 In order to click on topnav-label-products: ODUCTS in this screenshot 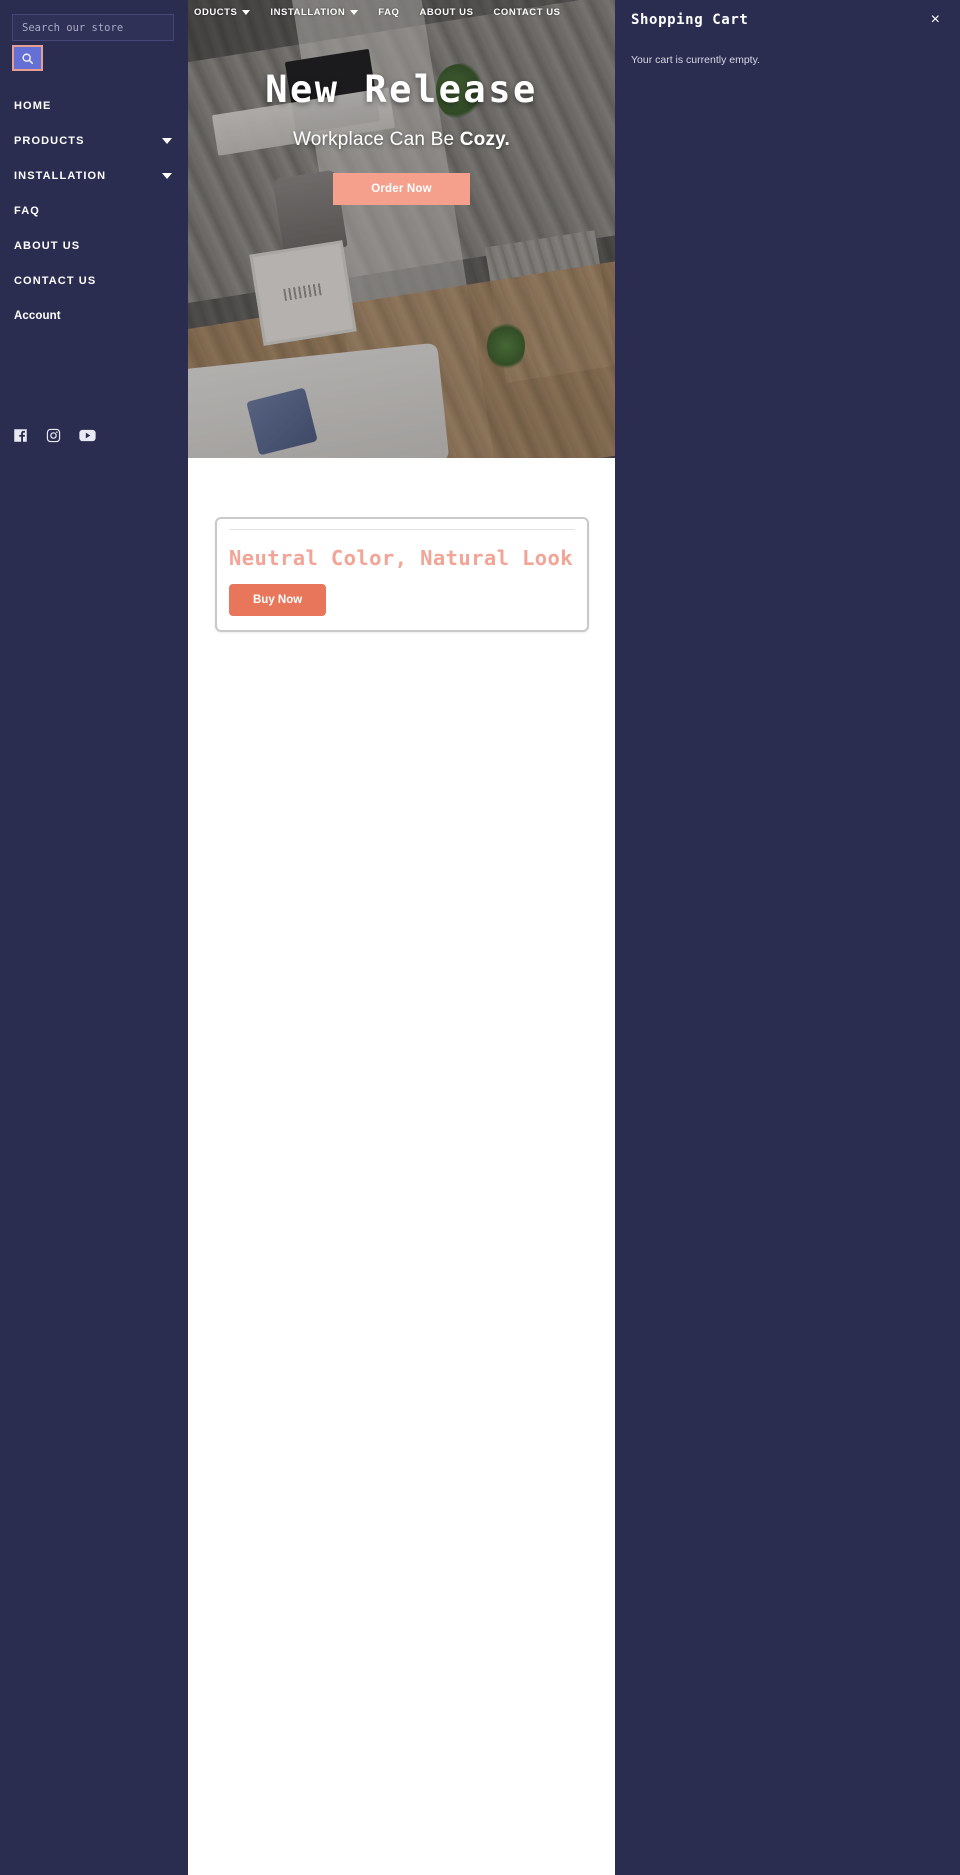, I will do `click(216, 12)`.